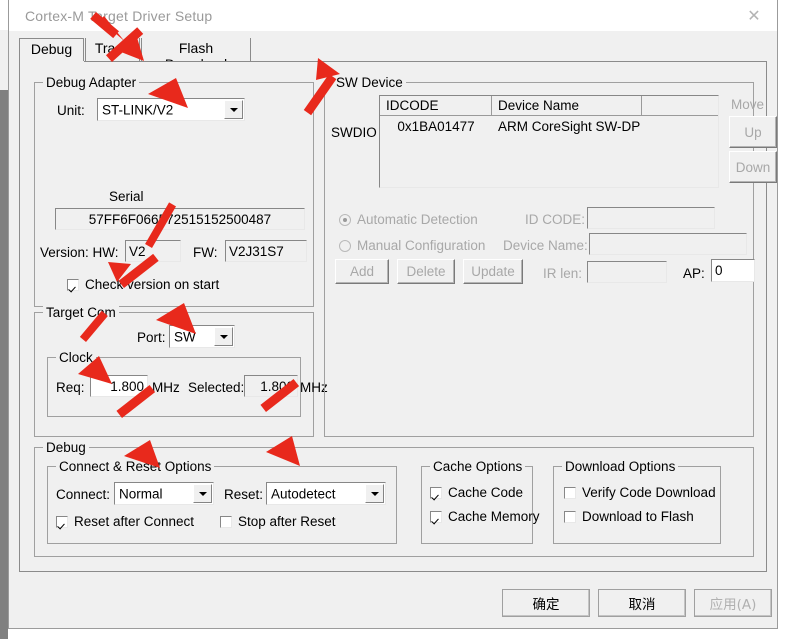 The width and height of the screenshot is (791, 639). I want to click on debug-adapter-legend: Debug Adapter, so click(91, 82).